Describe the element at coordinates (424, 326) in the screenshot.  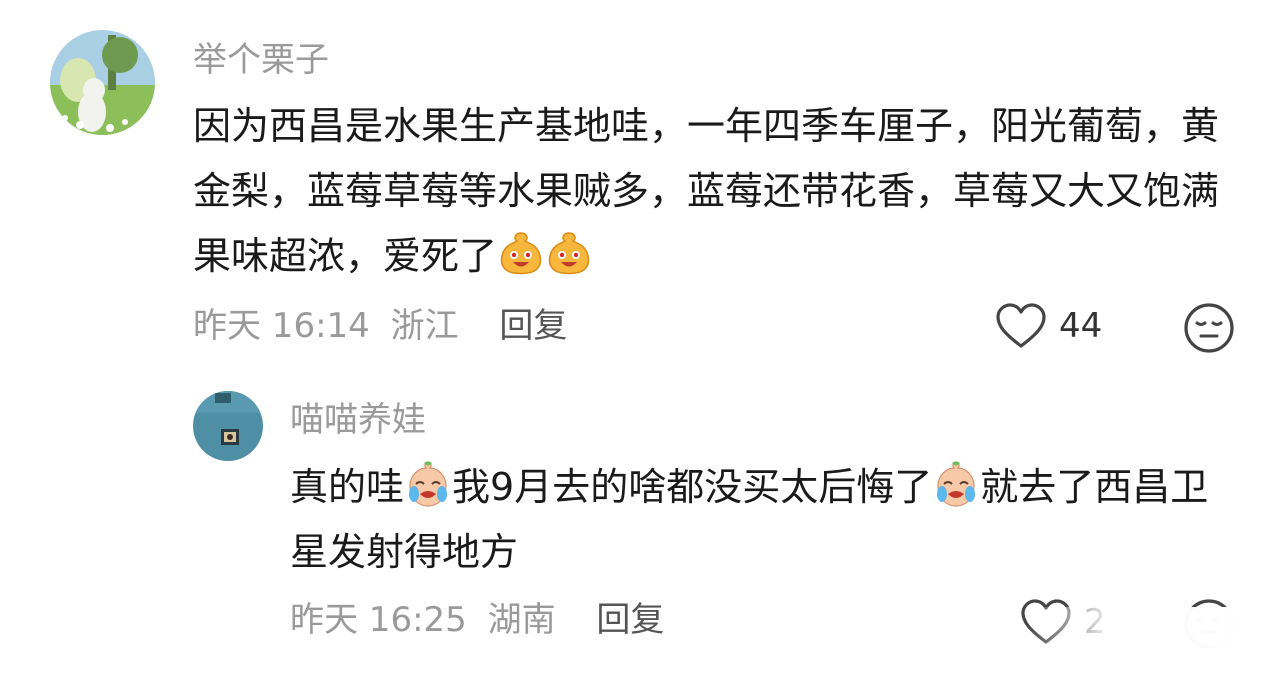
I see `comment-location: 浙江` at that location.